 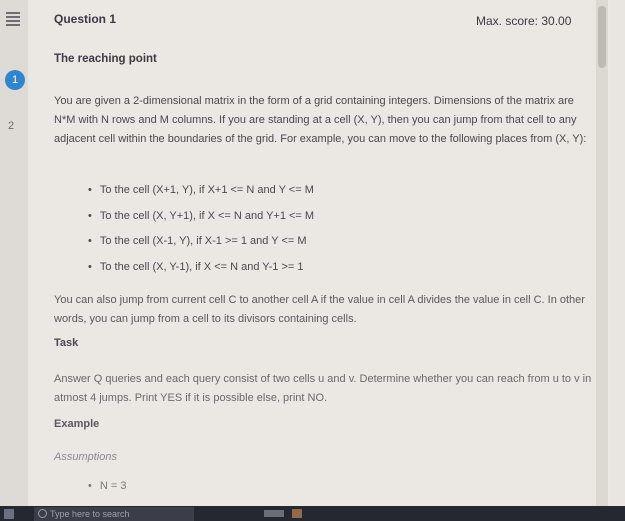 What do you see at coordinates (9, 514) in the screenshot?
I see `start-icon` at bounding box center [9, 514].